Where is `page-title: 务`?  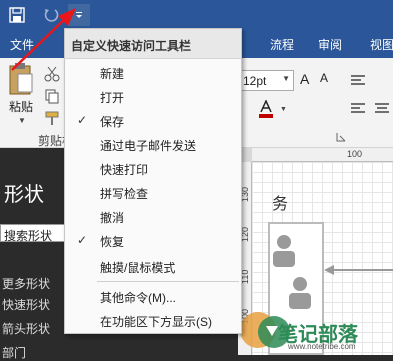
page-title: 务 is located at coordinates (280, 204).